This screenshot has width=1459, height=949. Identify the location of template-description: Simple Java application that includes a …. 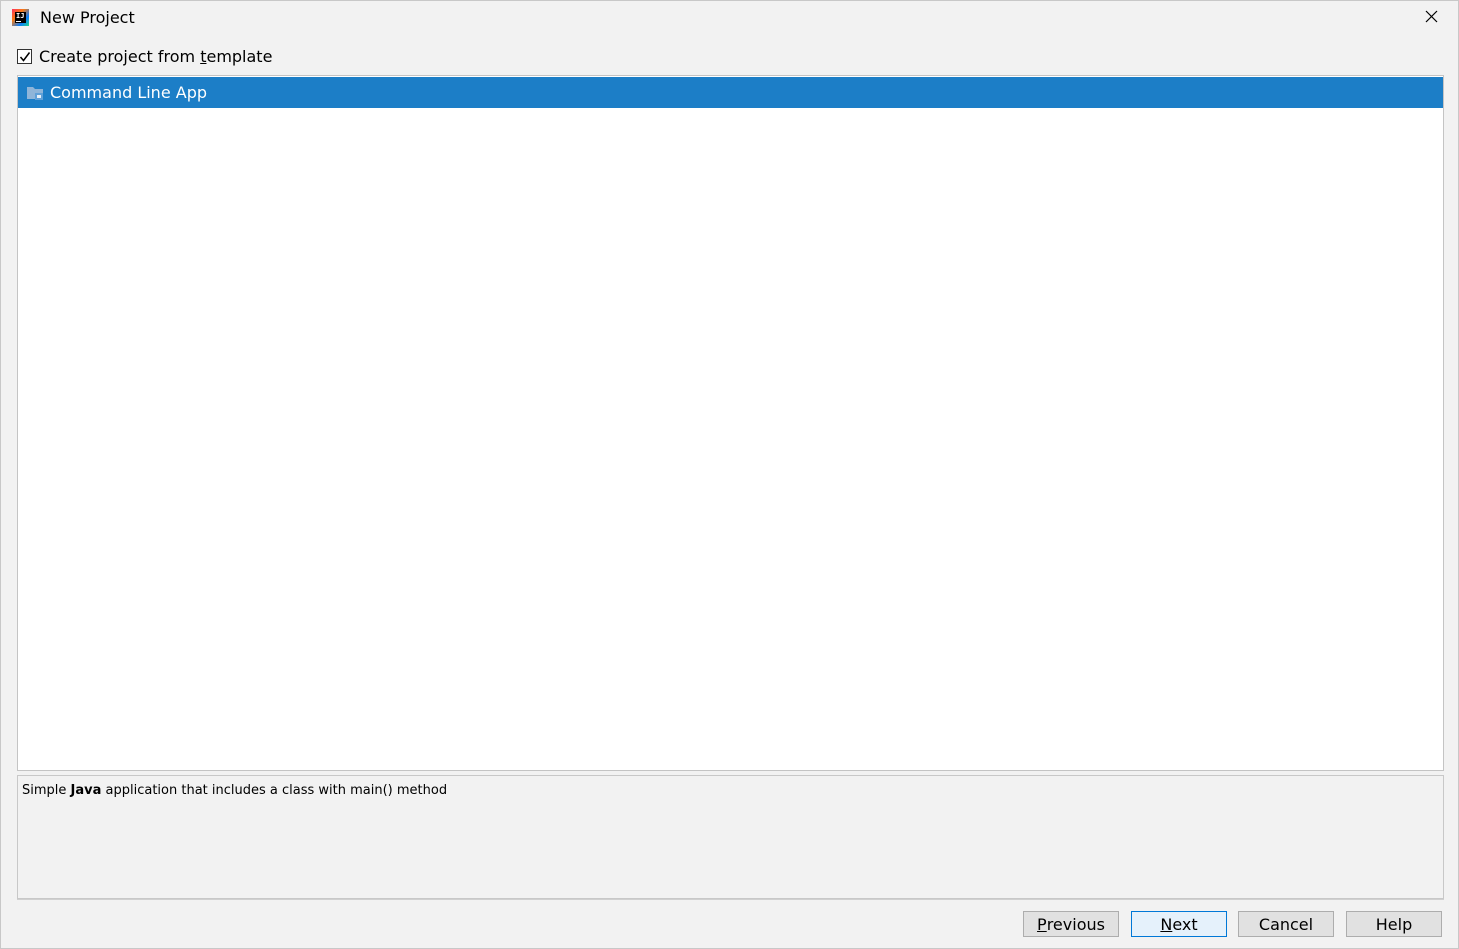
(235, 790).